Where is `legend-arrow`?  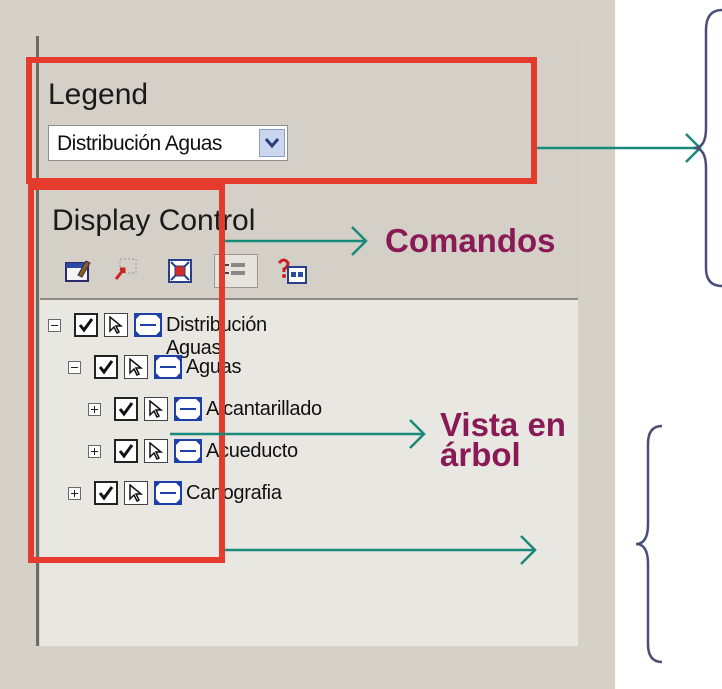
legend-arrow is located at coordinates (619, 148).